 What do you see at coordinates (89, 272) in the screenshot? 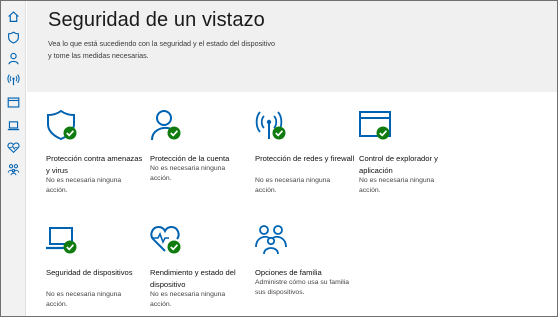
I see `tile-title: Seguridad de dispositivos` at bounding box center [89, 272].